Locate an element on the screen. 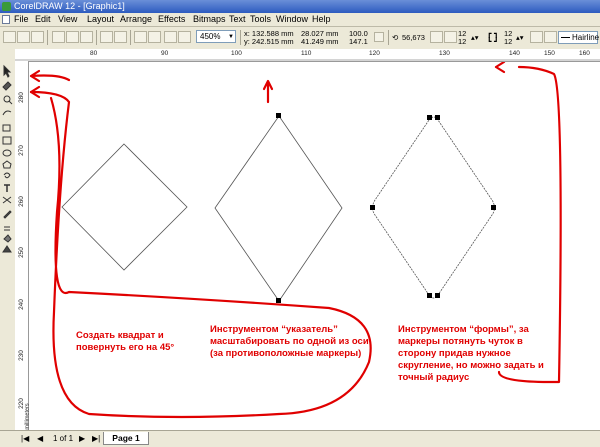 The height and width of the screenshot is (447, 600). vertical-ruler: 280 270 260 250 240 230 220 millimeters is located at coordinates (23, 245).